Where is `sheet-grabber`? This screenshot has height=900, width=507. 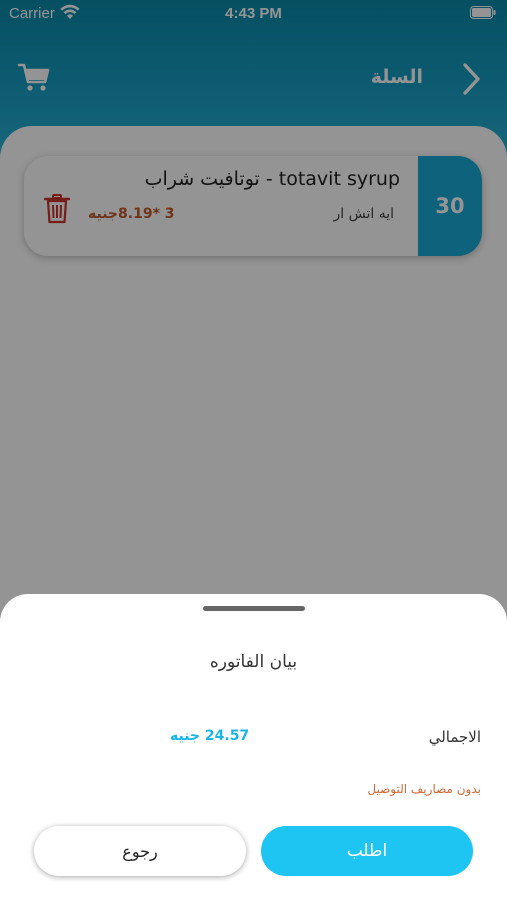
sheet-grabber is located at coordinates (254, 608).